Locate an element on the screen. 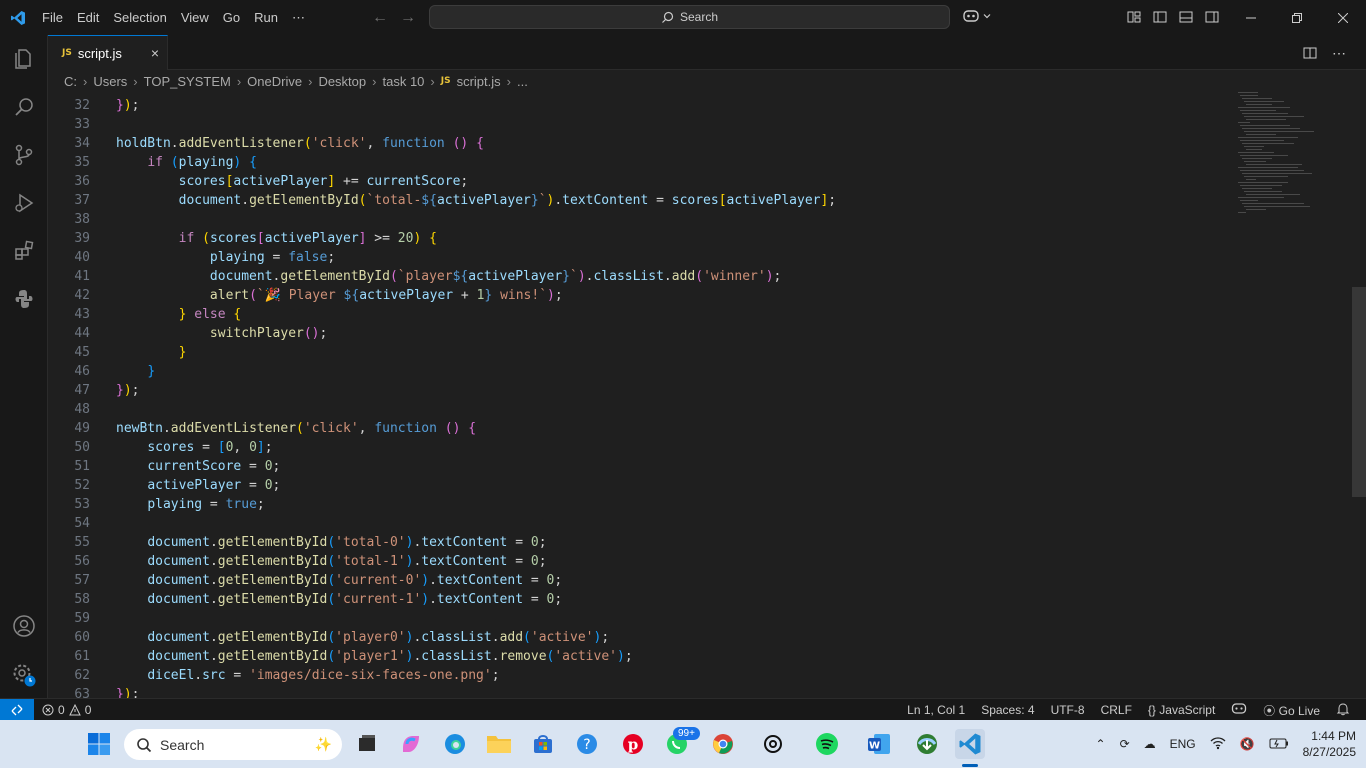  code-line: 38 is located at coordinates (638, 219).